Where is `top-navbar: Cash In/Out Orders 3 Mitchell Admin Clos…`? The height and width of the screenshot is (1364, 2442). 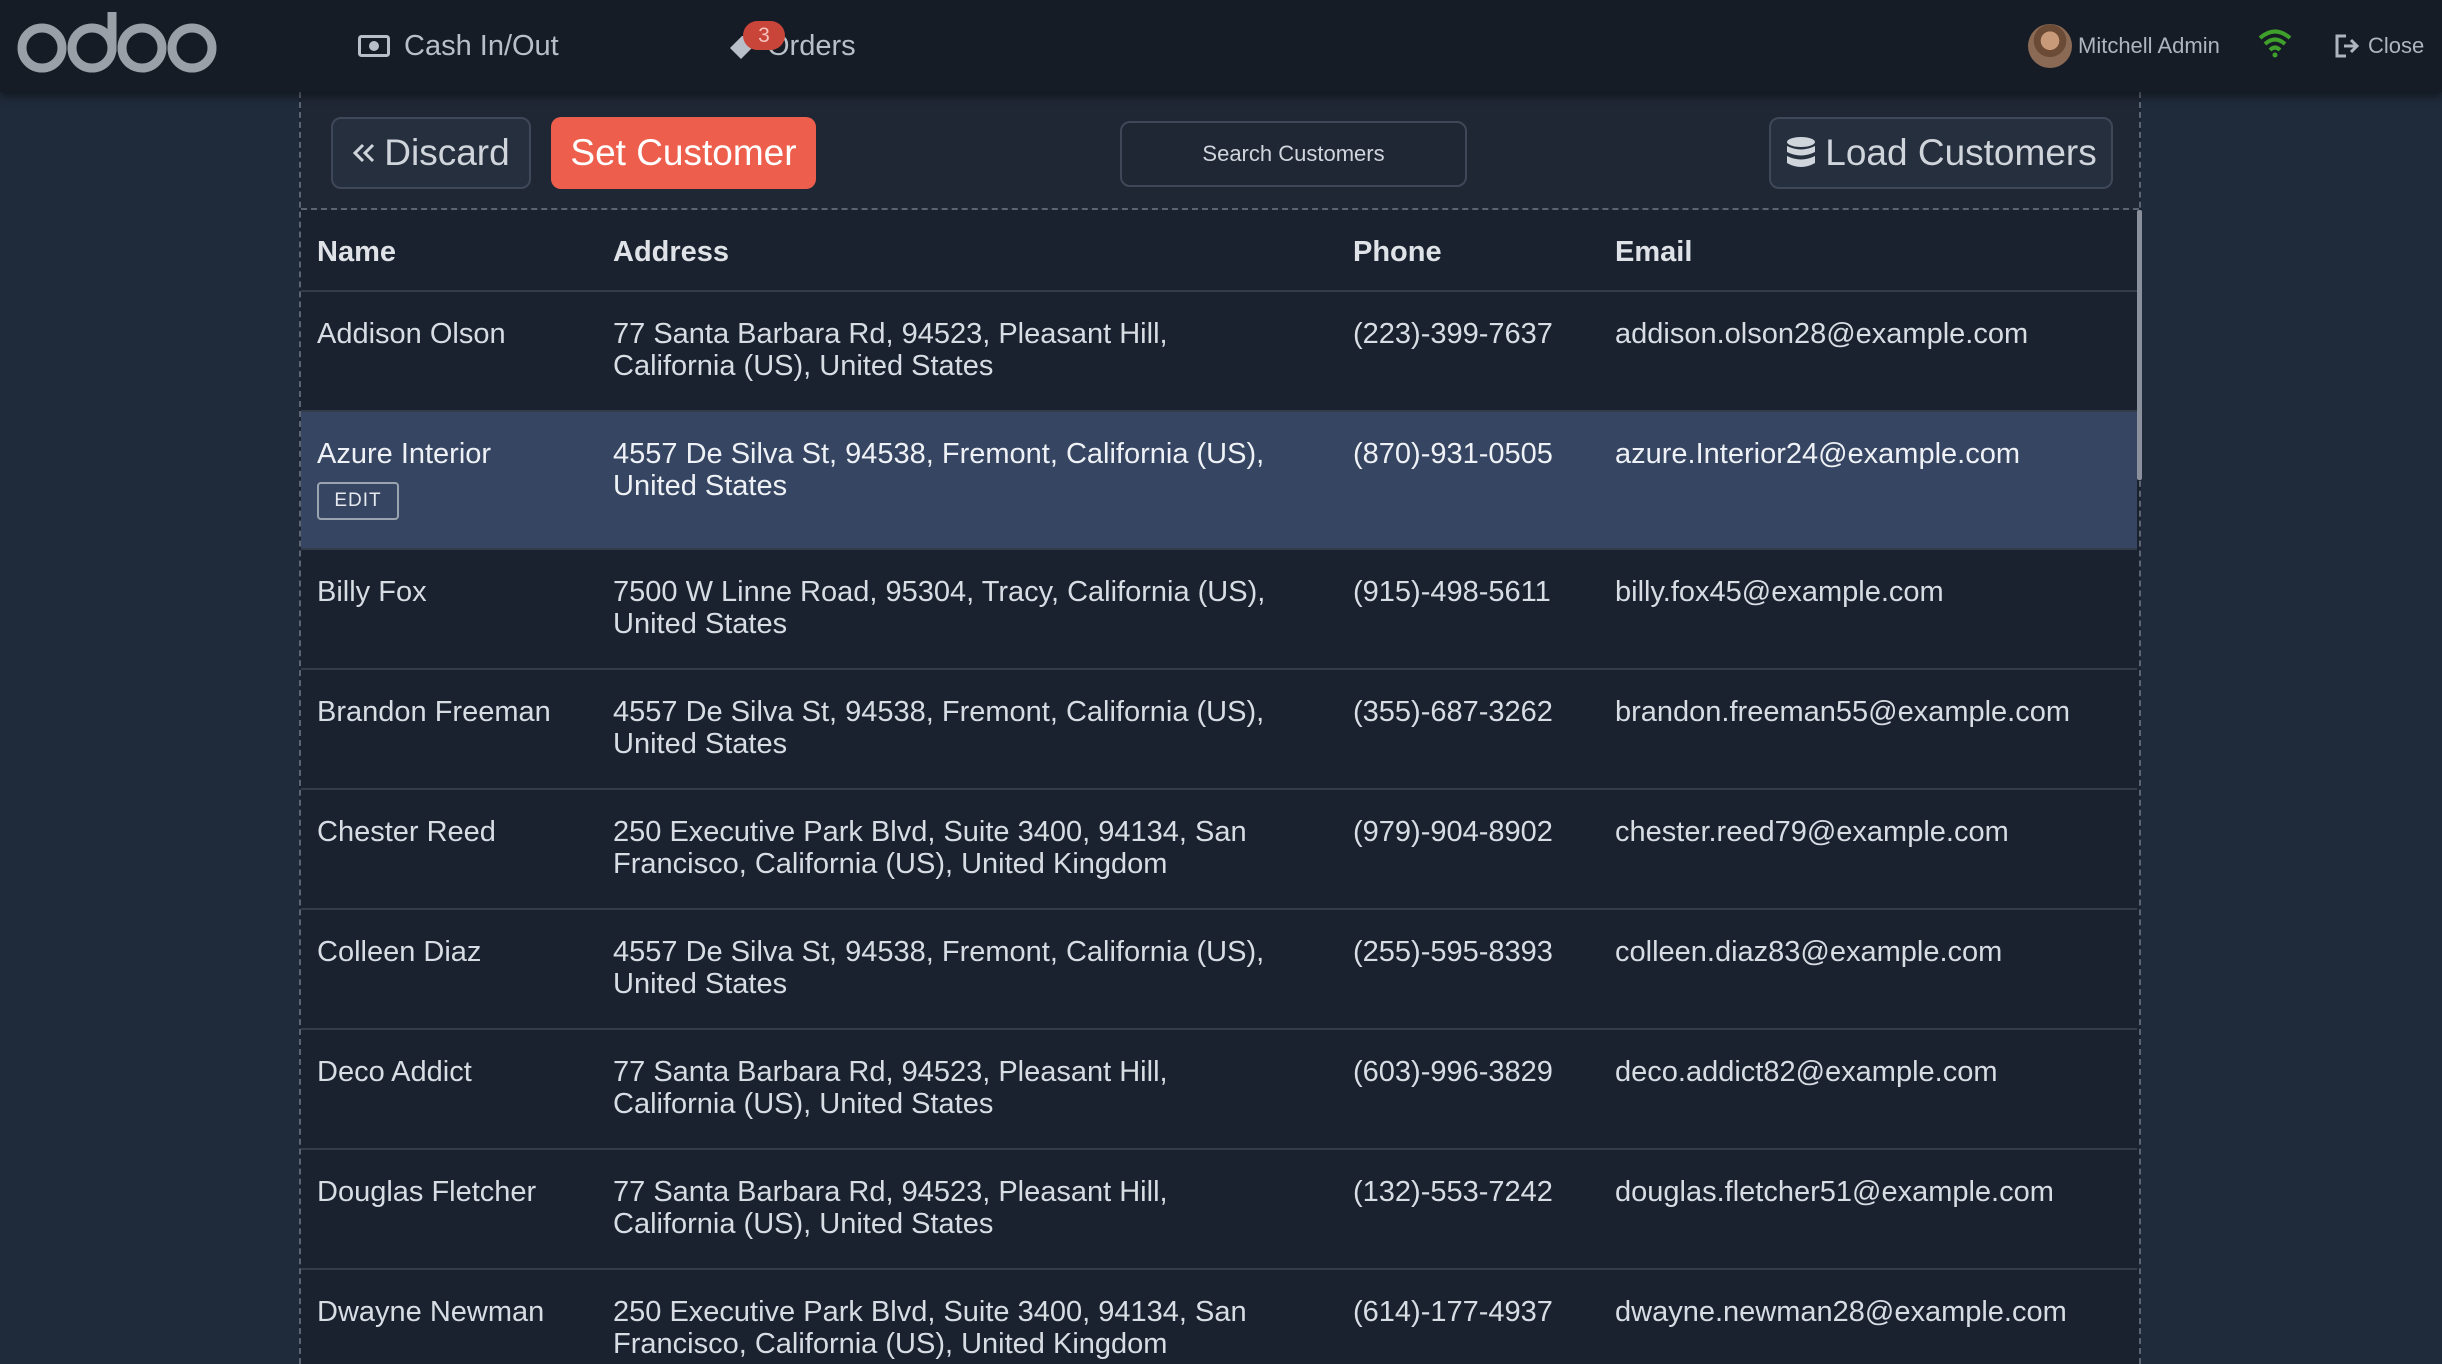
top-navbar: Cash In/Out Orders 3 Mitchell Admin Clos… is located at coordinates (1221, 46).